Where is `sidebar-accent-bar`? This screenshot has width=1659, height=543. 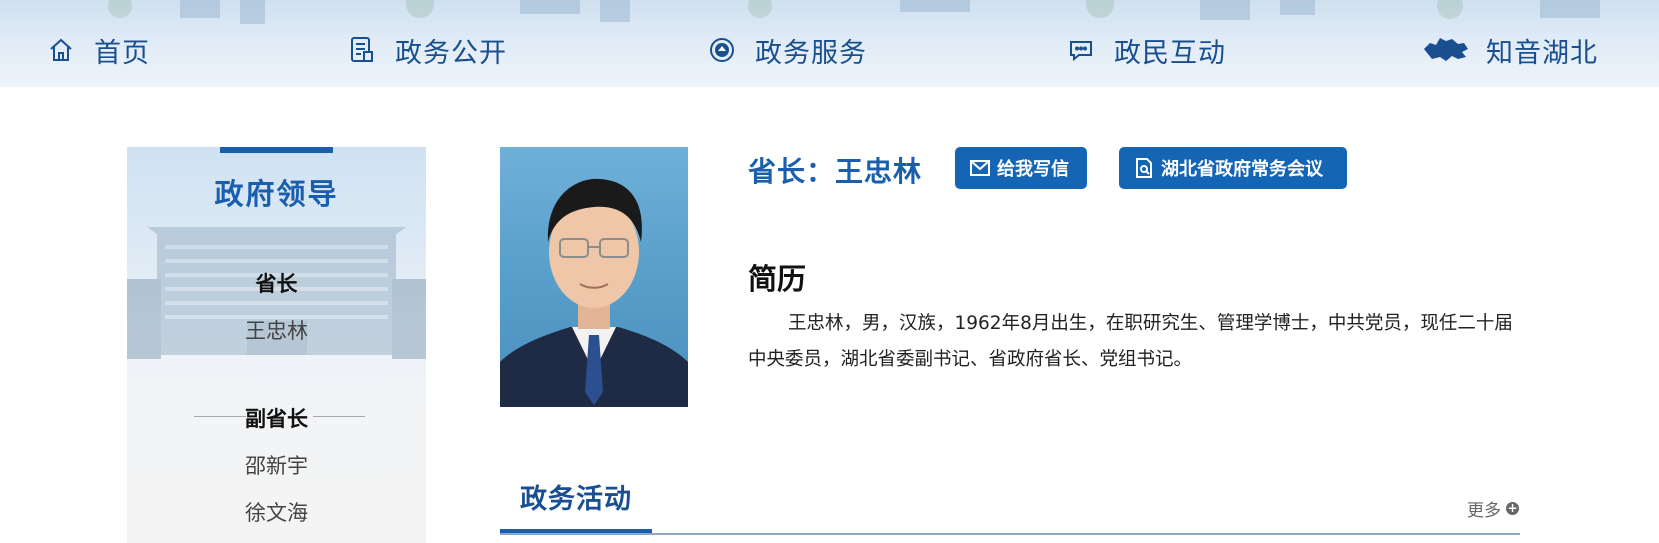 sidebar-accent-bar is located at coordinates (276, 150).